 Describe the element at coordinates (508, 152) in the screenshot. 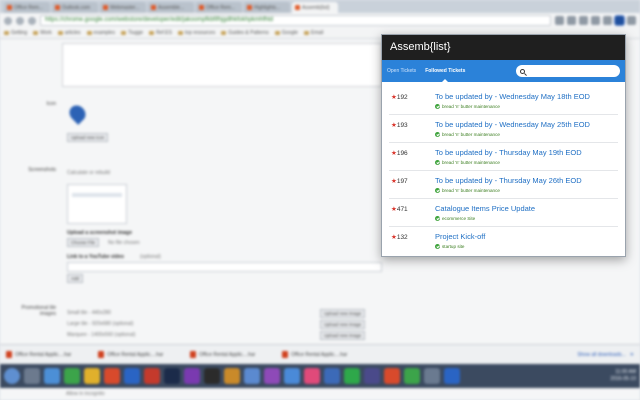

I see `ticket-title-link: To be updated by - Thursday May 19th EOD` at that location.